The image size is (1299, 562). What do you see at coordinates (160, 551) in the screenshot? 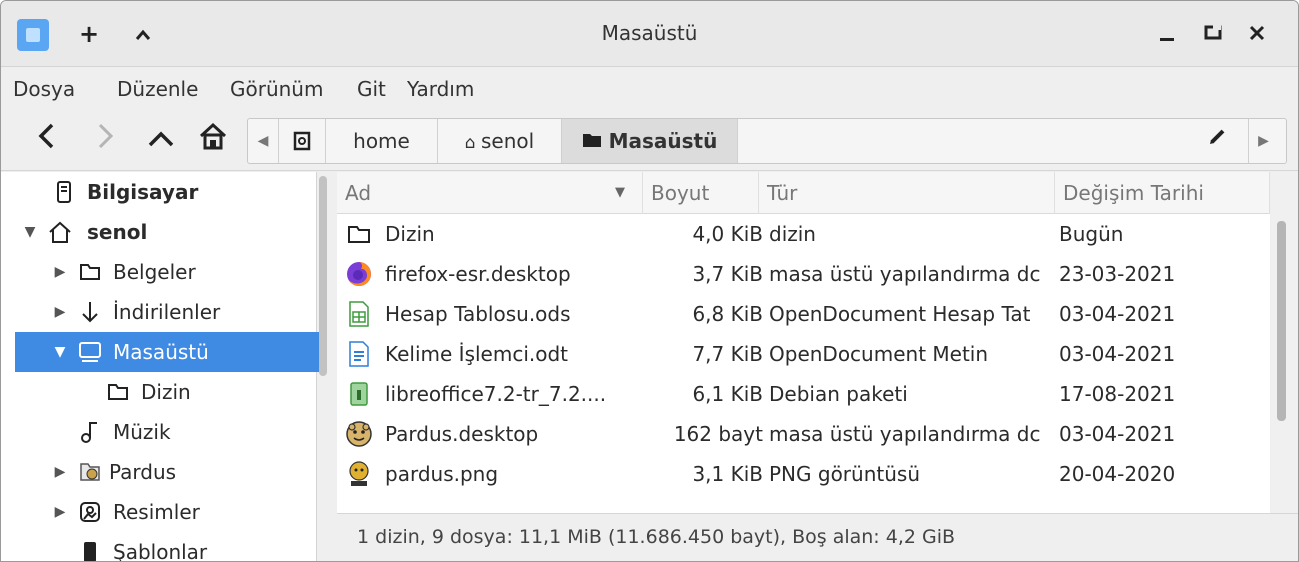
I see `sidebar-item-label: Şablonlar` at bounding box center [160, 551].